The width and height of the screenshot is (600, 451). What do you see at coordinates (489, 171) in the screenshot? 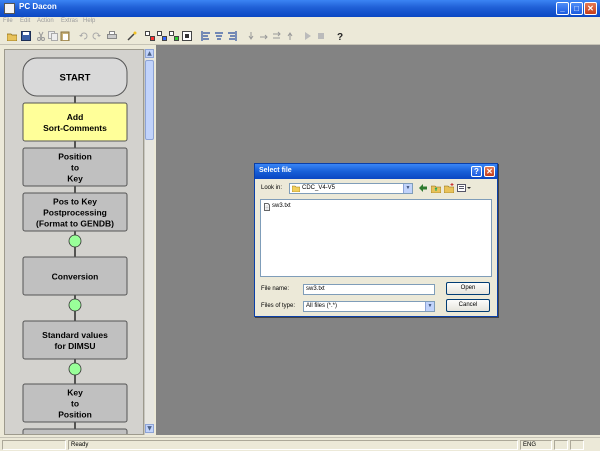
I see `dialog-close-button: ✕` at bounding box center [489, 171].